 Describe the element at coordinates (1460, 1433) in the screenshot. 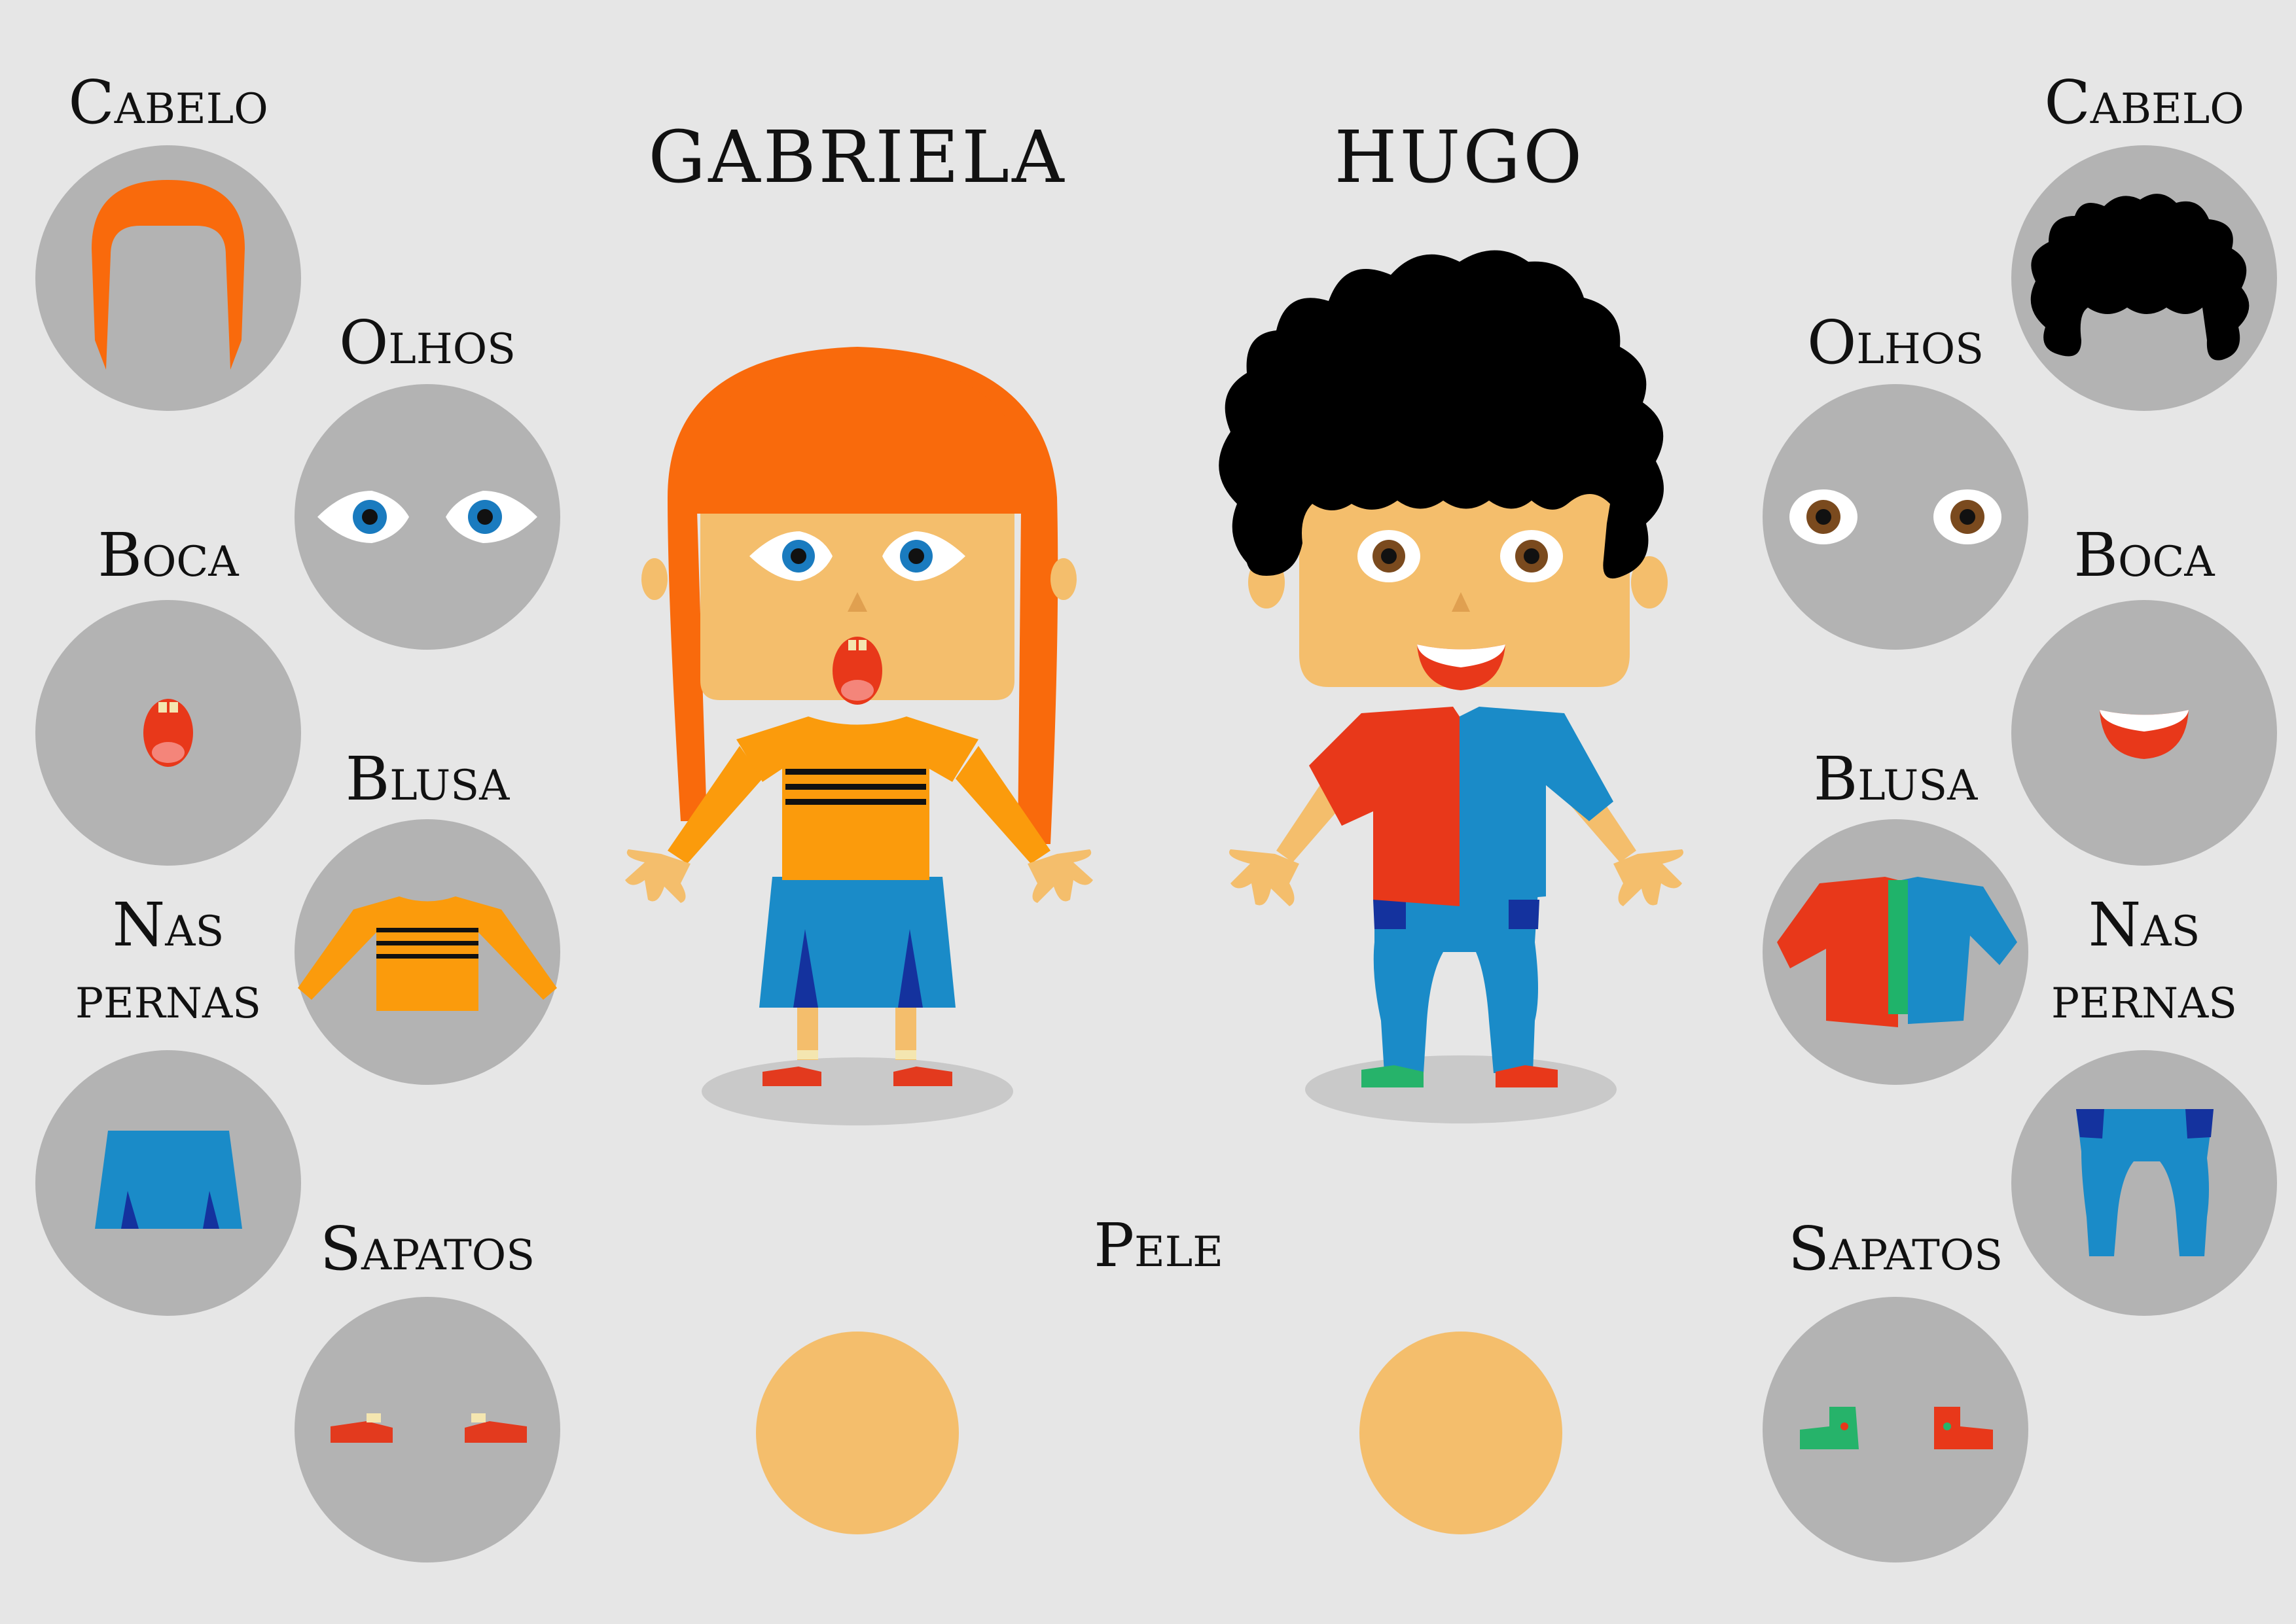

I see `hugo-skin-swatch` at that location.